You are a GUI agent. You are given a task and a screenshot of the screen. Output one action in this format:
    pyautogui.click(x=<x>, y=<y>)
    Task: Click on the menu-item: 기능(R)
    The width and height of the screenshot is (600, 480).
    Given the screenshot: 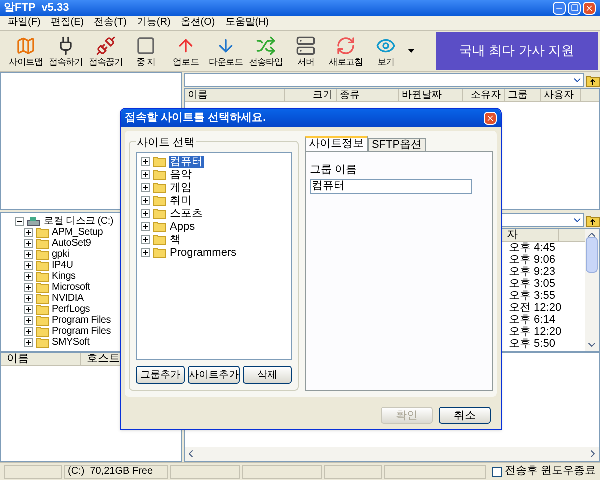 What is the action you would take?
    pyautogui.click(x=153, y=23)
    